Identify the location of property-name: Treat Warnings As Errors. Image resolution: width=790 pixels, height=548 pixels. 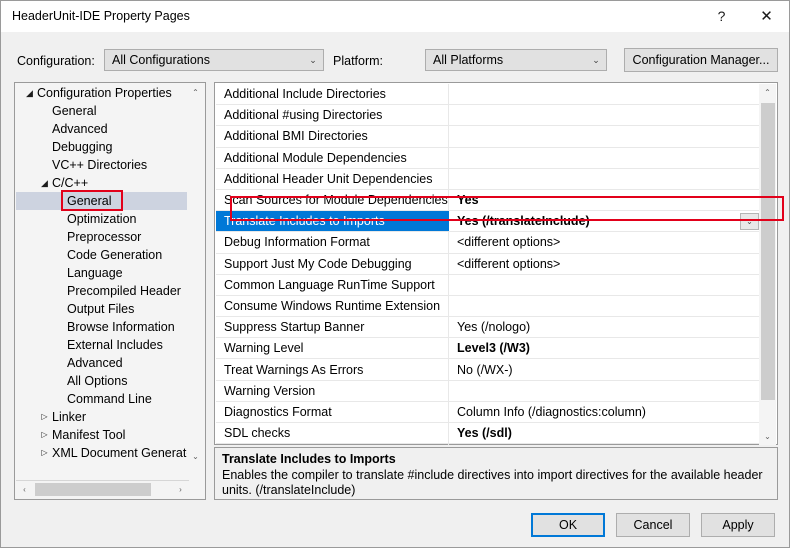
(332, 369).